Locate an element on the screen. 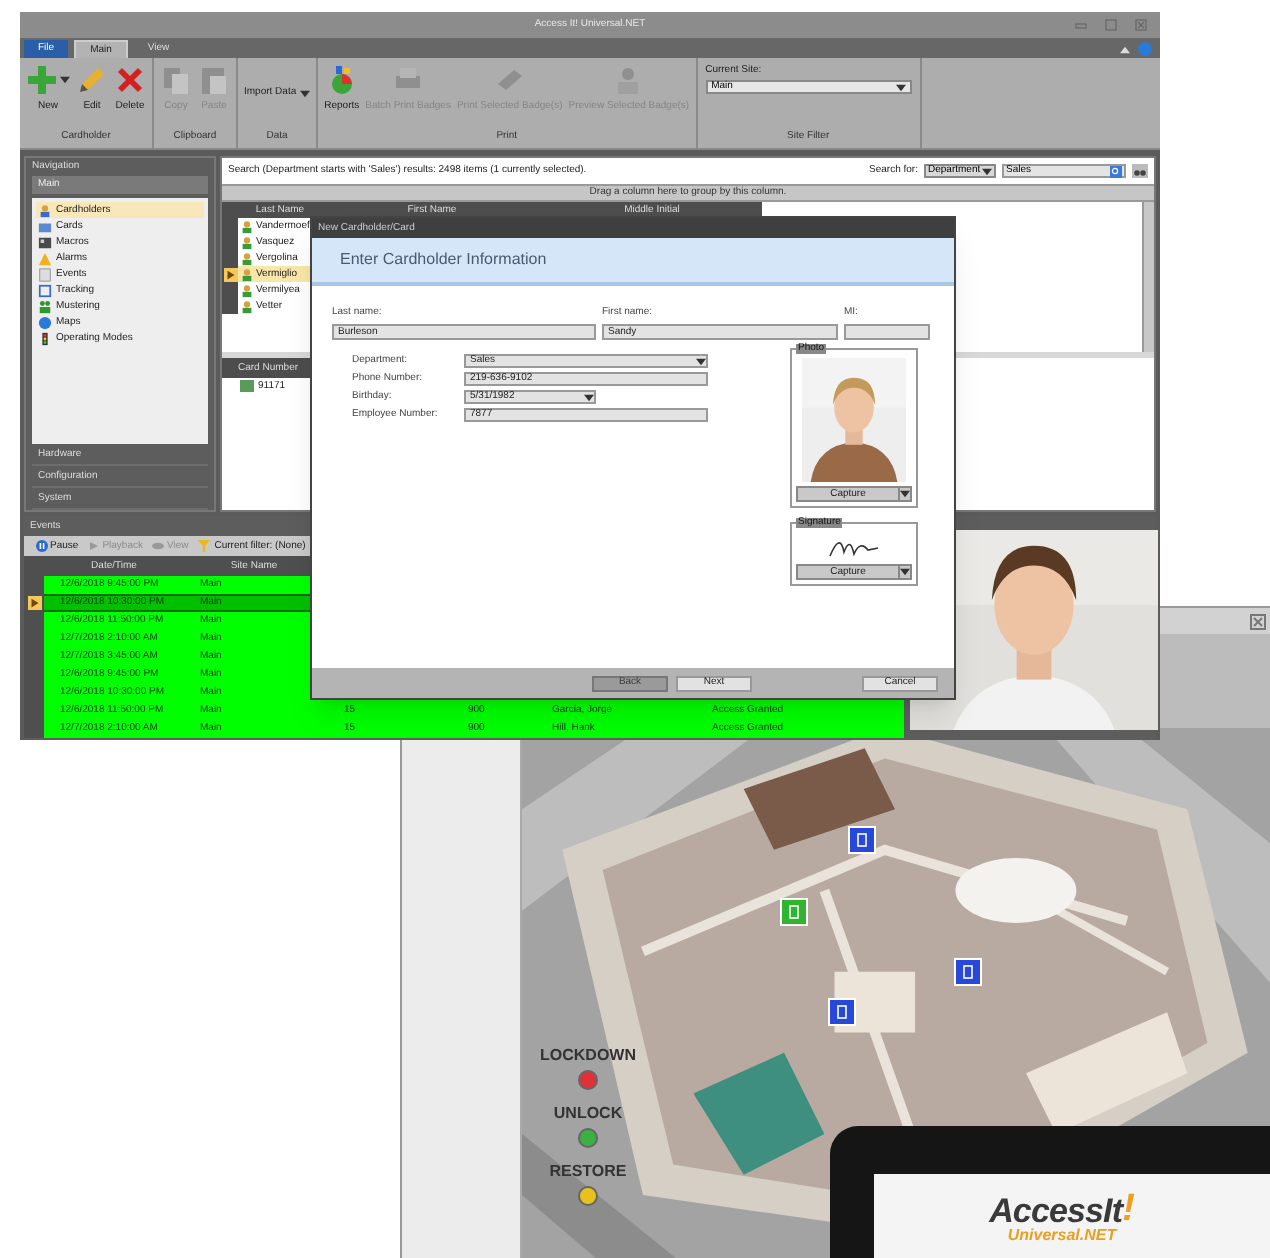 This screenshot has height=1258, width=1270. cross-icon is located at coordinates (130, 80).